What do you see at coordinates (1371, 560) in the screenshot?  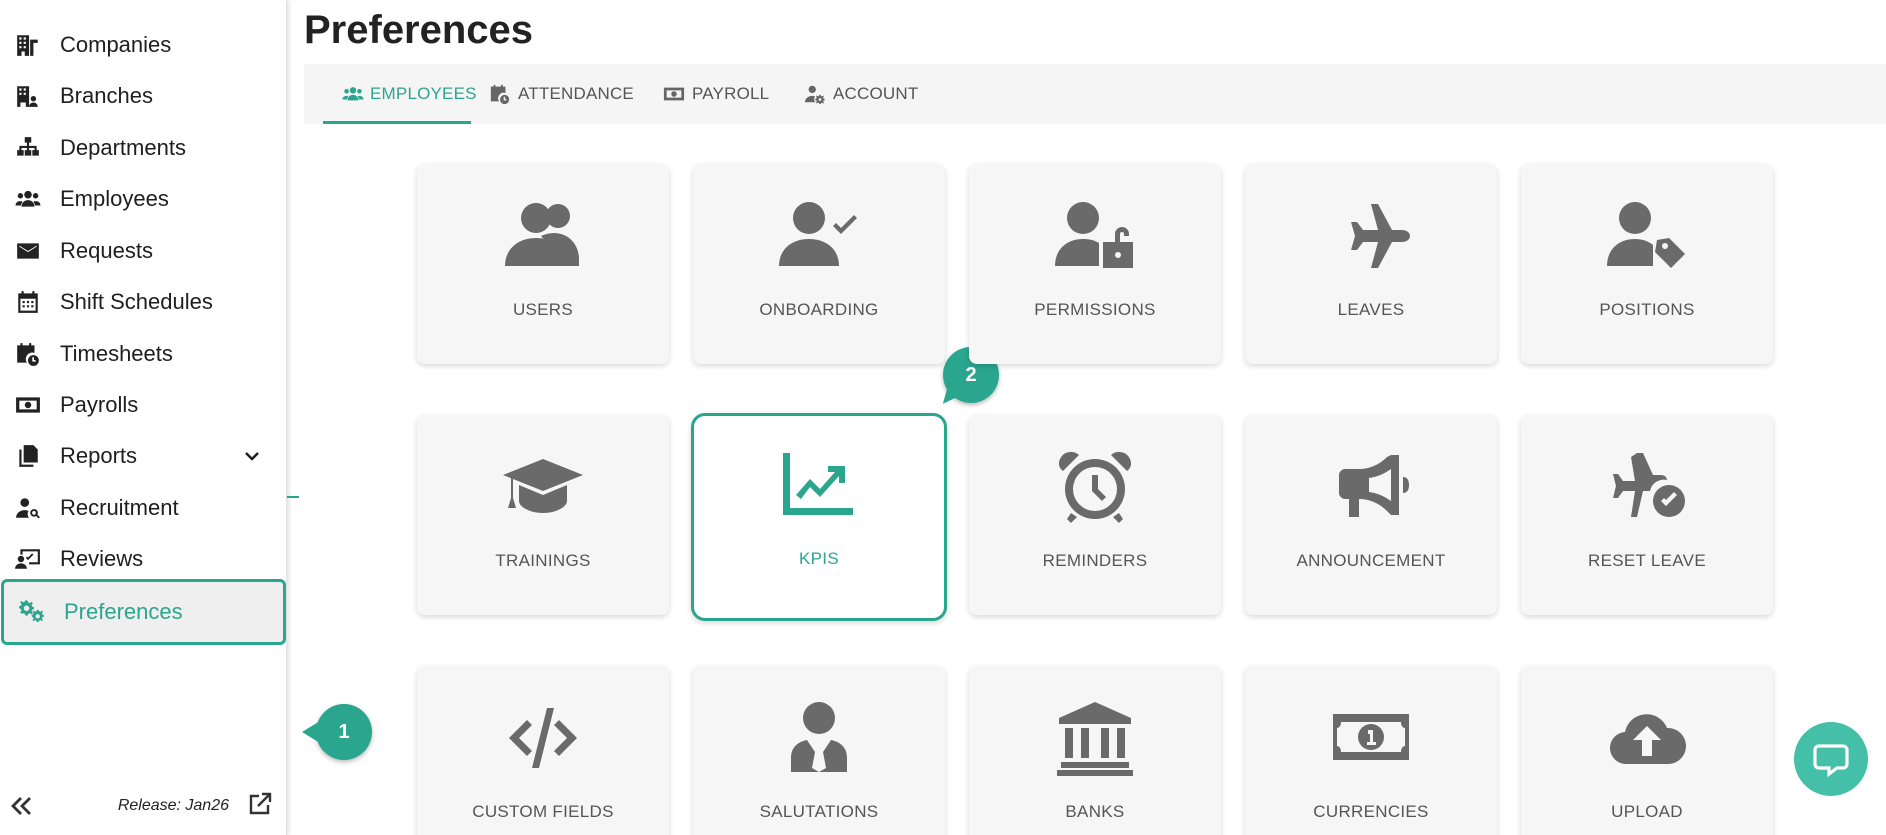 I see `card-label: ANNOUNCEMENT` at bounding box center [1371, 560].